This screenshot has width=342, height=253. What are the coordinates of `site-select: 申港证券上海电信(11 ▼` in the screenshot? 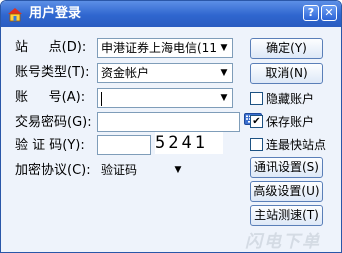 It's located at (165, 48).